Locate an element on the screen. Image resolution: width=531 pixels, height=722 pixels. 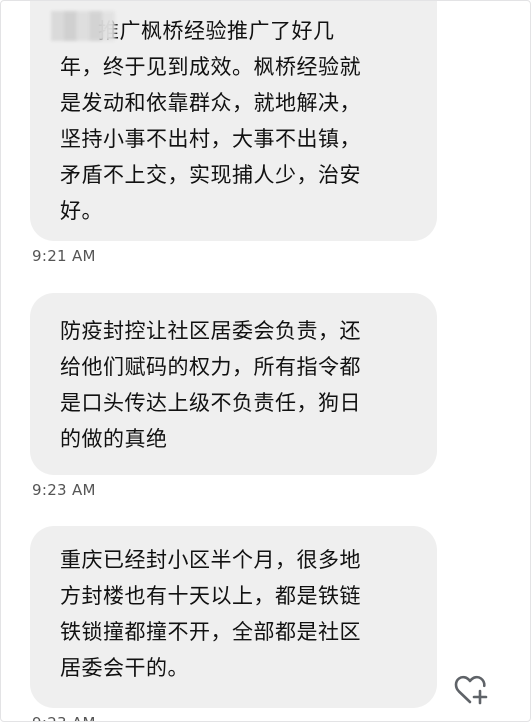
message-text-line: 是口头传达上级不负责任，狗日 is located at coordinates (210, 403).